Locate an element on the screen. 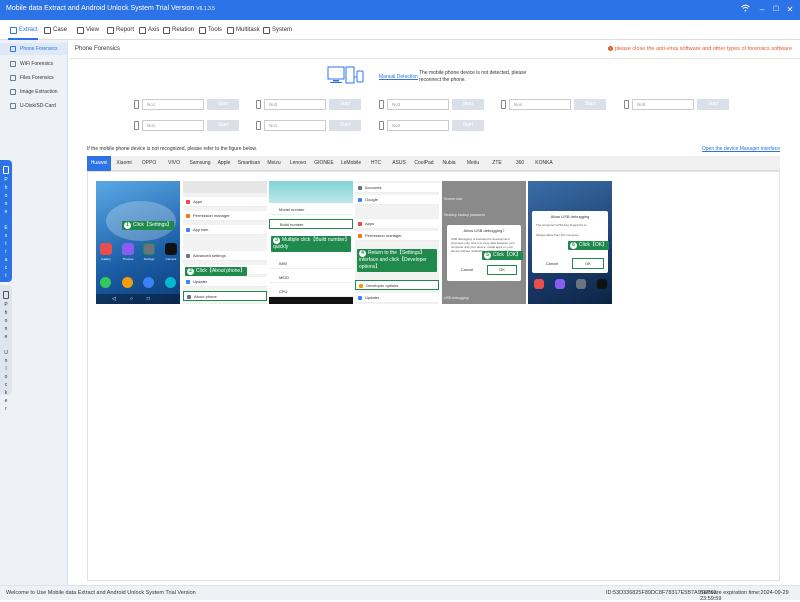  settings-icon is located at coordinates (149, 249).